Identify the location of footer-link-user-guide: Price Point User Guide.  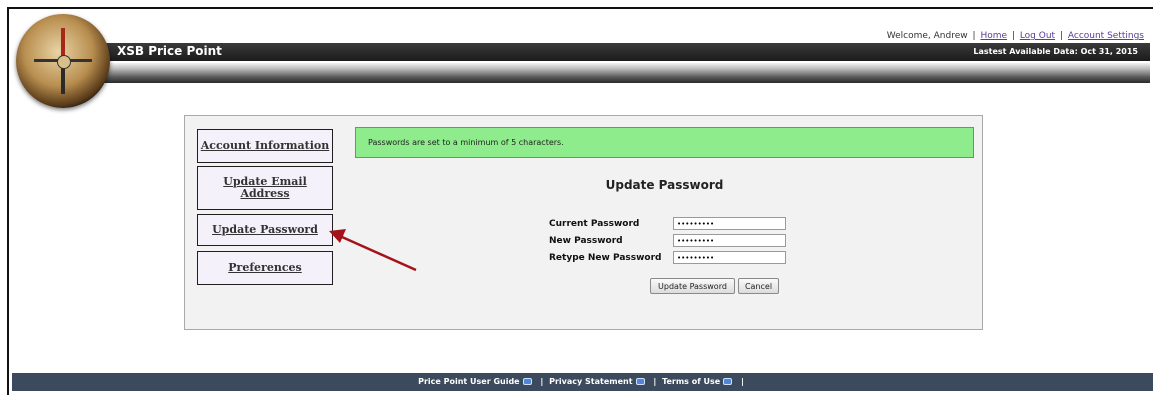
(468, 381).